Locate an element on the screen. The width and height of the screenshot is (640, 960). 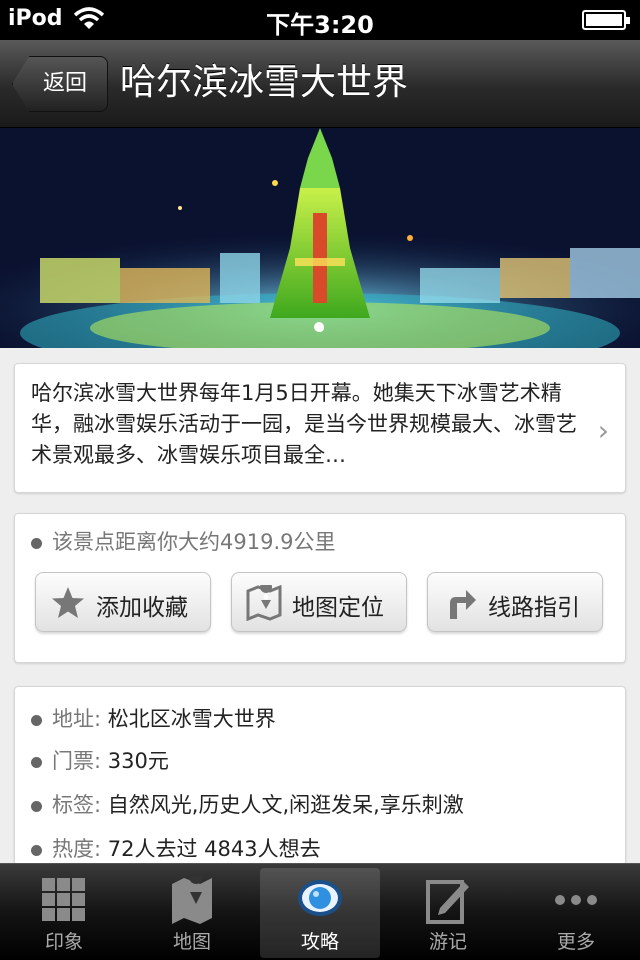
route-guide-button: 线路指引 is located at coordinates (515, 602).